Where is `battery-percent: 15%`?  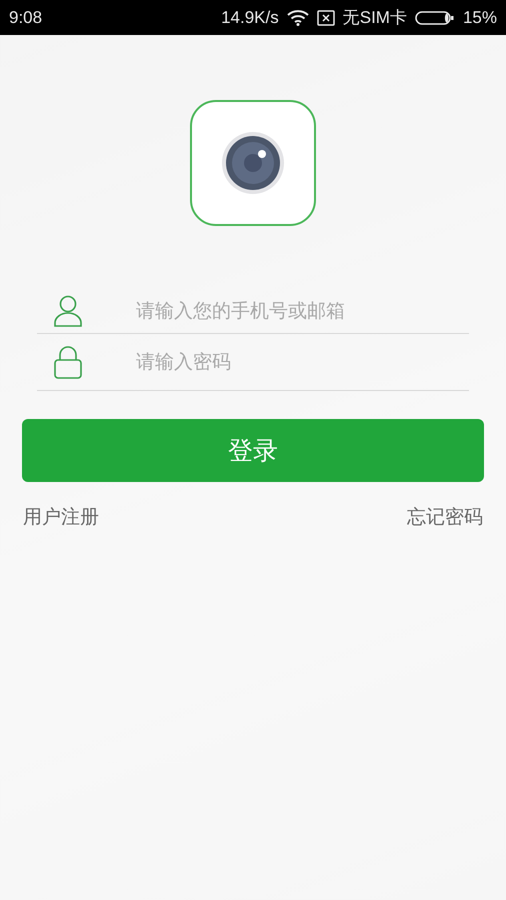 battery-percent: 15% is located at coordinates (479, 18).